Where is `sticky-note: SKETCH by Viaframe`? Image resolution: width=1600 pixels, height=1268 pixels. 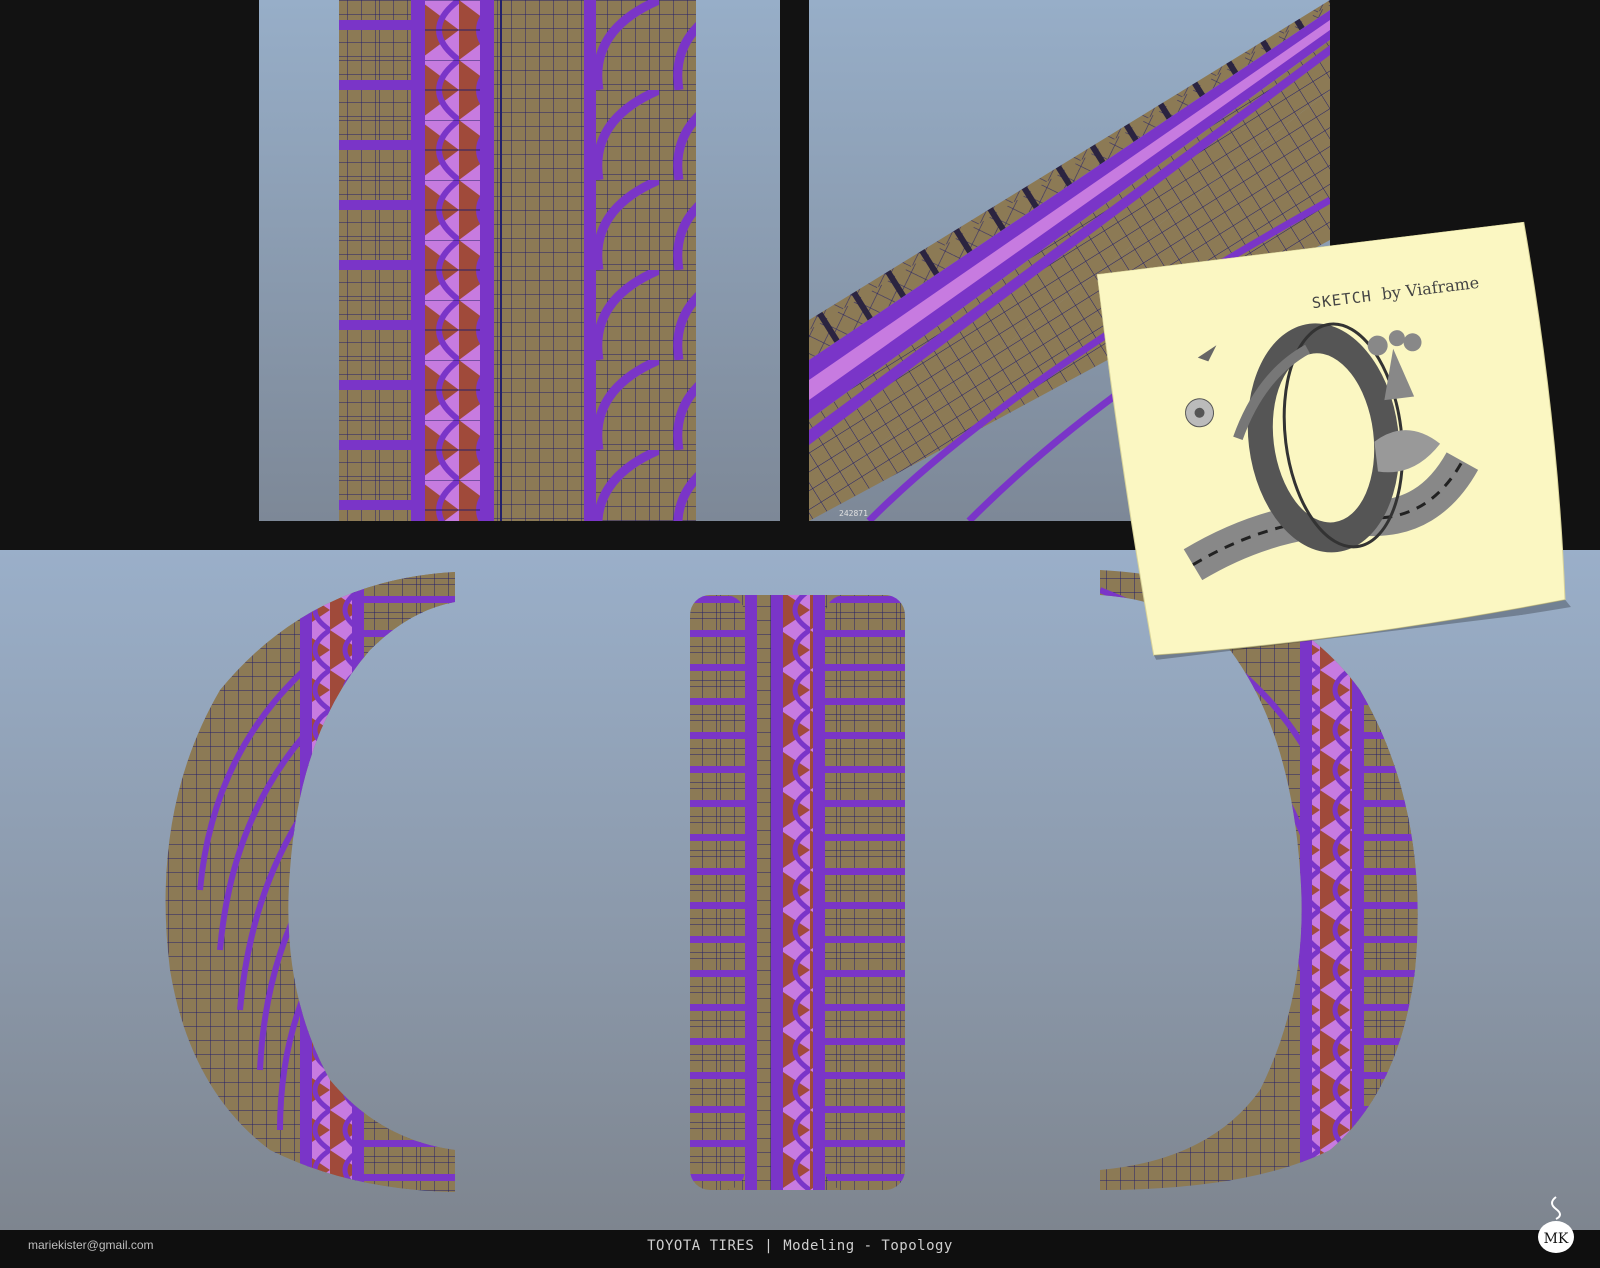 sticky-note: SKETCH by Viaframe is located at coordinates (1338, 441).